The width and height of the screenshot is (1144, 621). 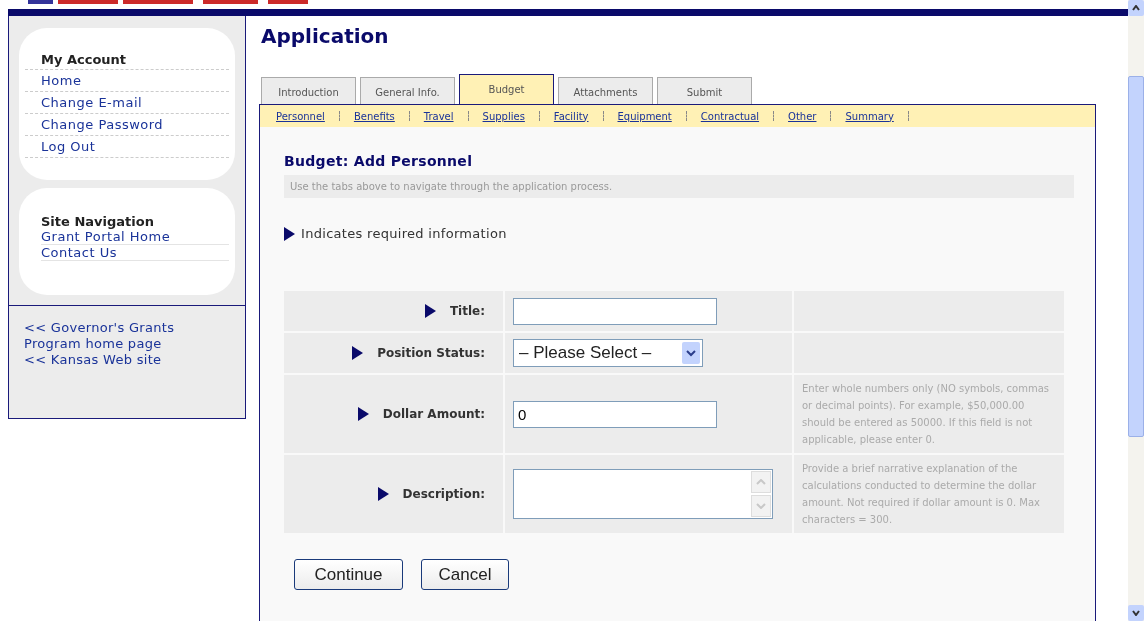 I want to click on sidebar-link: Home, so click(x=127, y=81).